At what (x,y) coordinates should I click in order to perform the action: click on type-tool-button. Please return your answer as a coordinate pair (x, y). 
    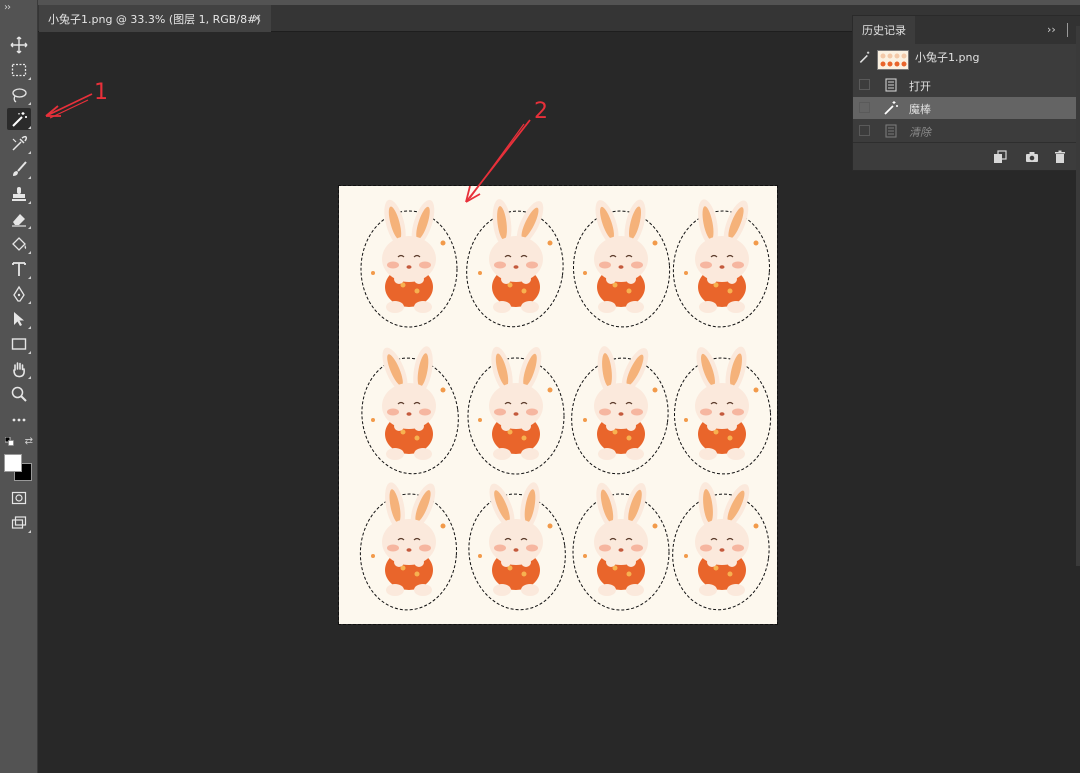
    Looking at the image, I should click on (19, 269).